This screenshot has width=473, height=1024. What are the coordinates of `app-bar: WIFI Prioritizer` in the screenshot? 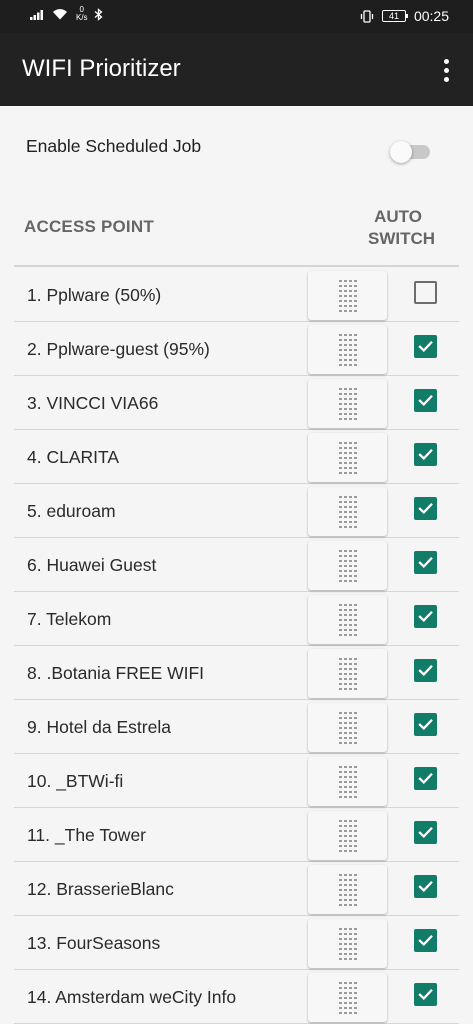 It's located at (236, 69).